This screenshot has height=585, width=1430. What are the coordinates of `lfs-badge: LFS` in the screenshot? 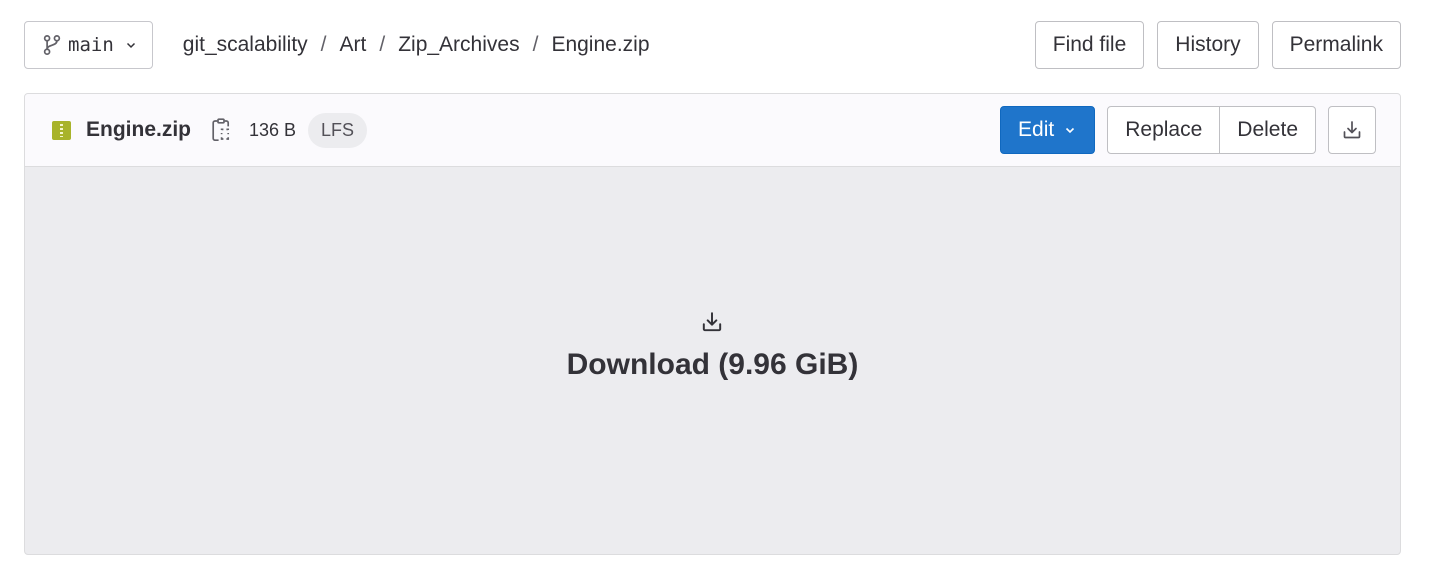 It's located at (338, 130).